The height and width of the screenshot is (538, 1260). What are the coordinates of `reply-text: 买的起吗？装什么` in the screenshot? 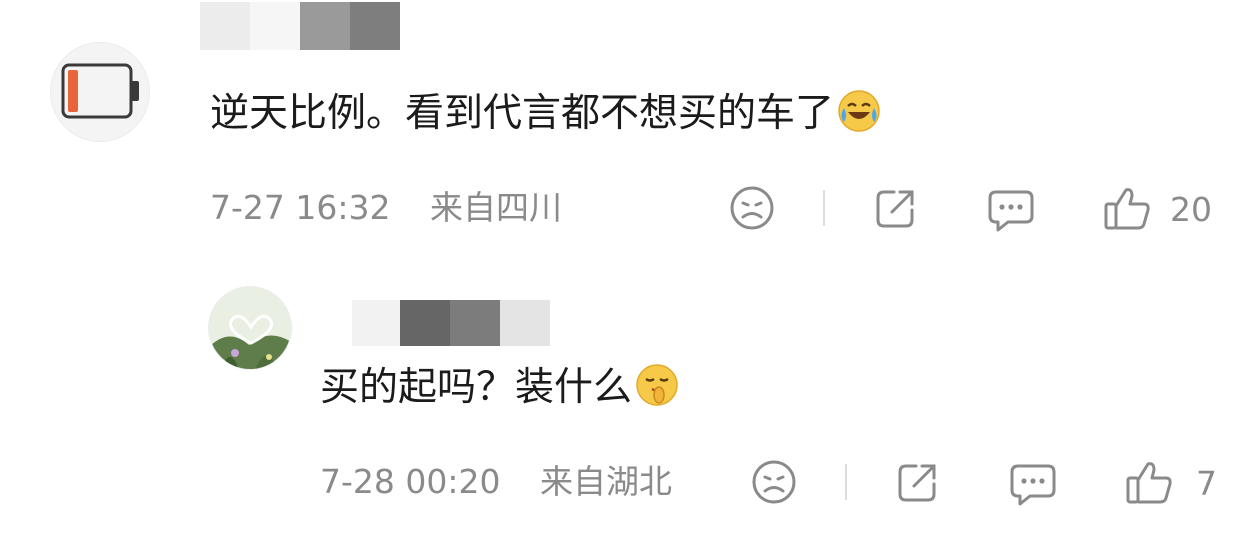 It's located at (500, 387).